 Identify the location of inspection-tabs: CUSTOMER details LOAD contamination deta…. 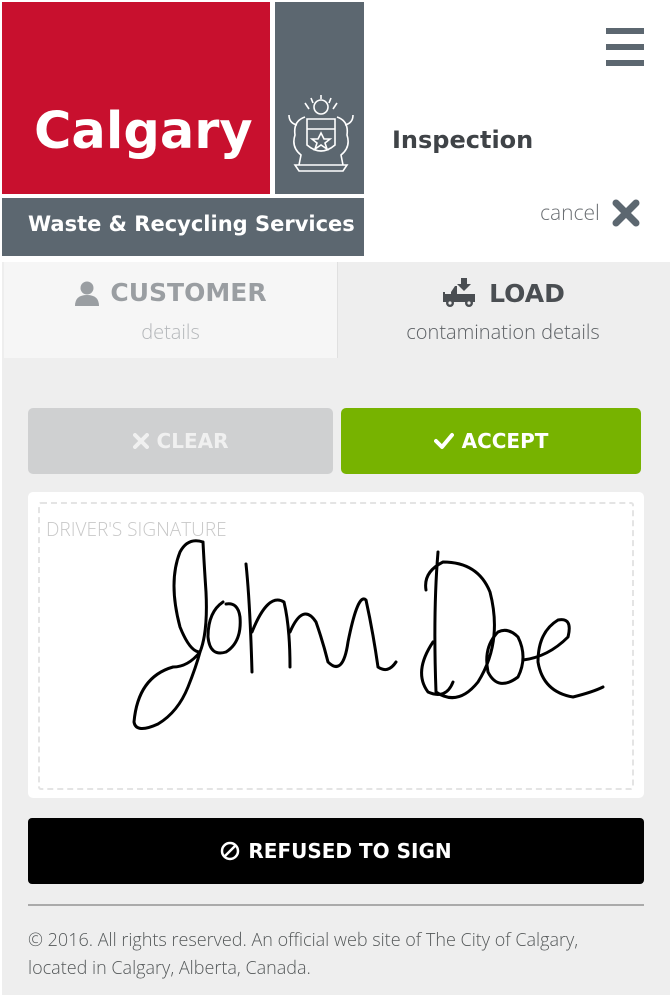
(335, 310).